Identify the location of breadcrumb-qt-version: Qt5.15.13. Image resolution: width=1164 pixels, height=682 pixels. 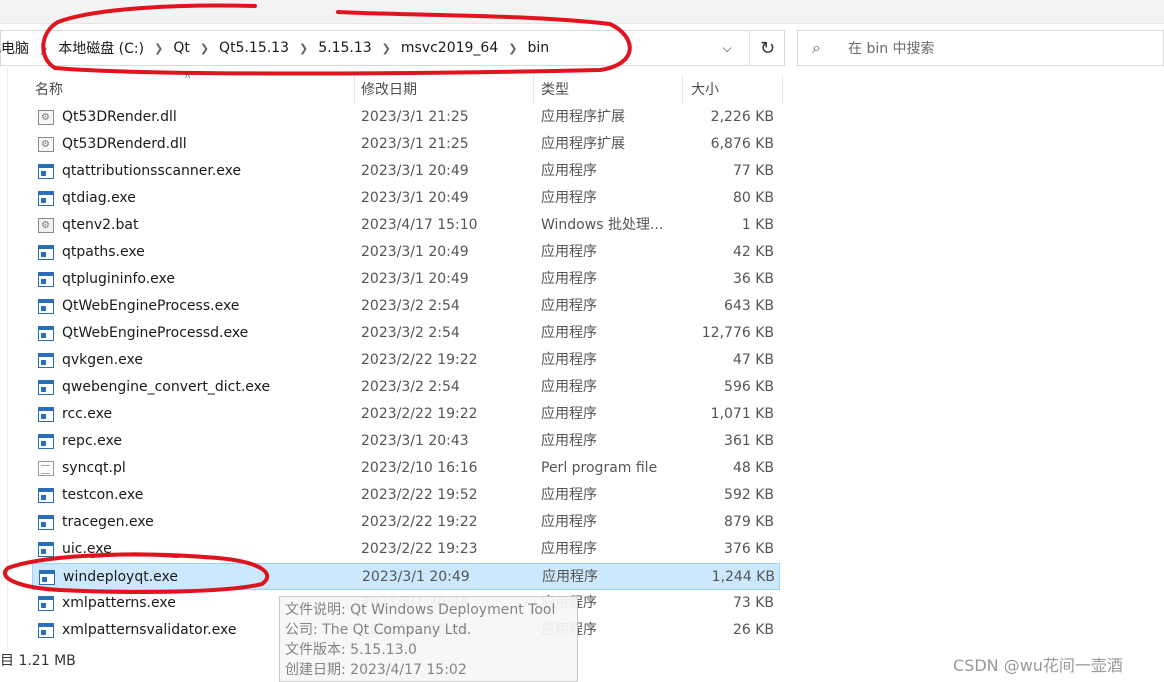
(254, 48).